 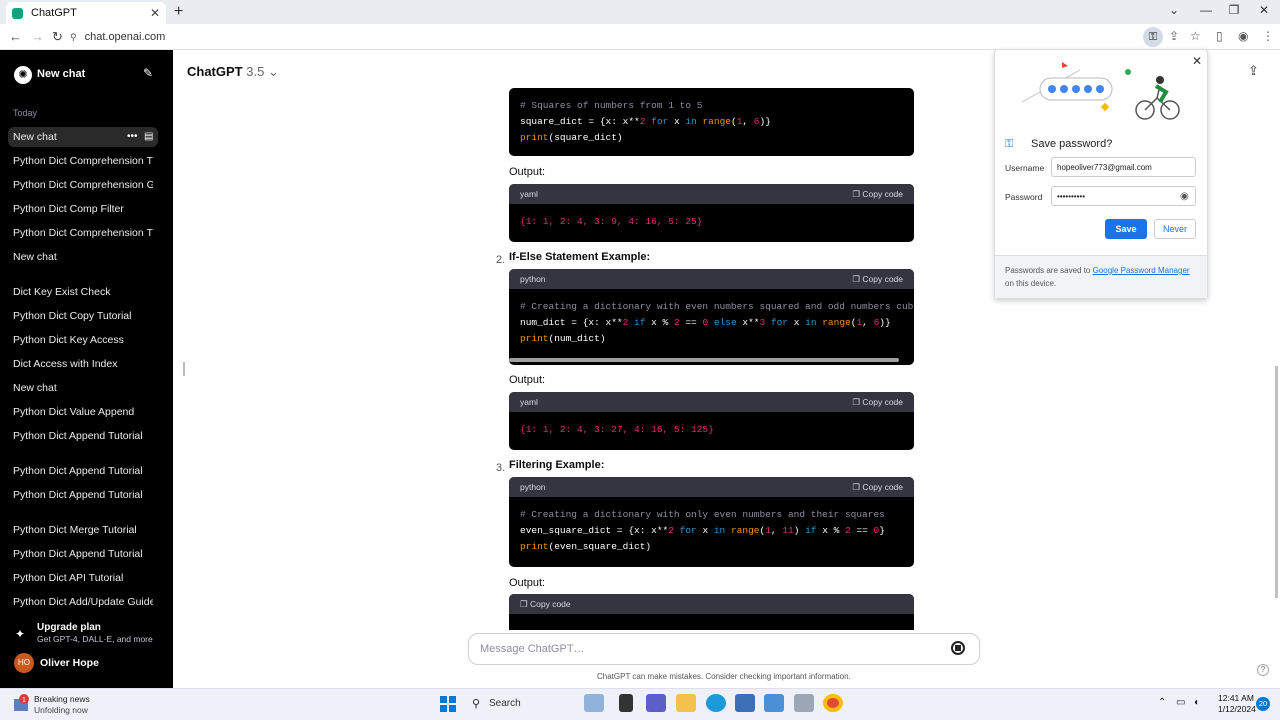 What do you see at coordinates (69, 663) in the screenshot?
I see `user-name: Oliver Hope` at bounding box center [69, 663].